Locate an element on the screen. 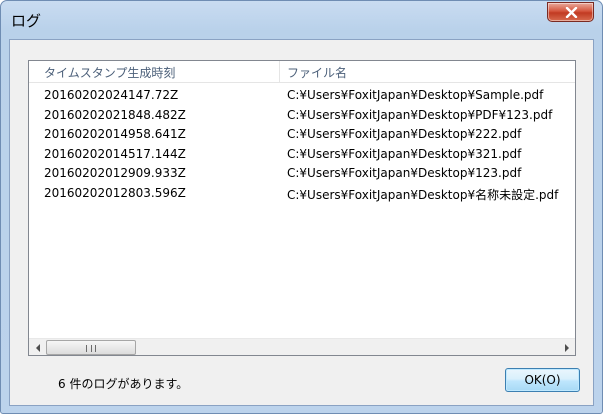 Image resolution: width=603 pixels, height=414 pixels. filename-cell: C:¥Users¥FoxitJapan¥Desktop¥Sample.pdf is located at coordinates (415, 95).